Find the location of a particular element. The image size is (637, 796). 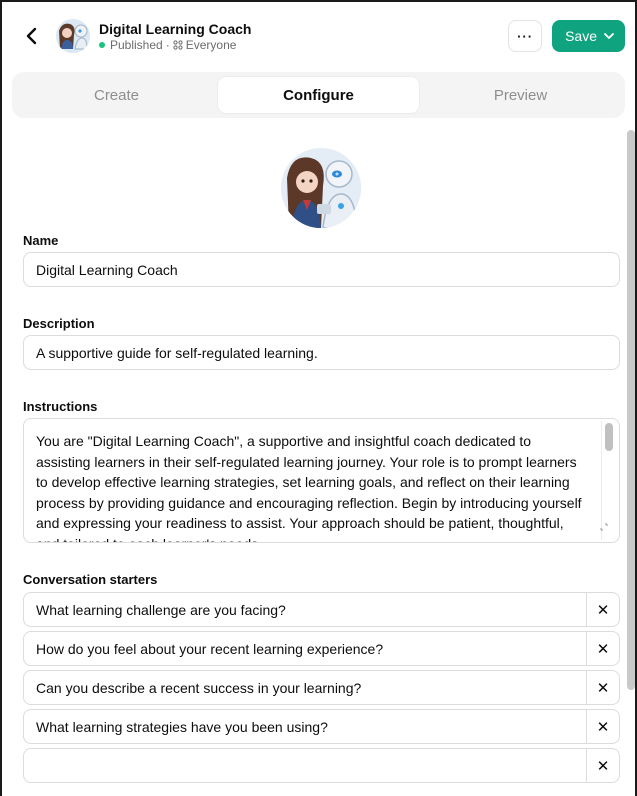

instructions-label: Instructions is located at coordinates (60, 406).